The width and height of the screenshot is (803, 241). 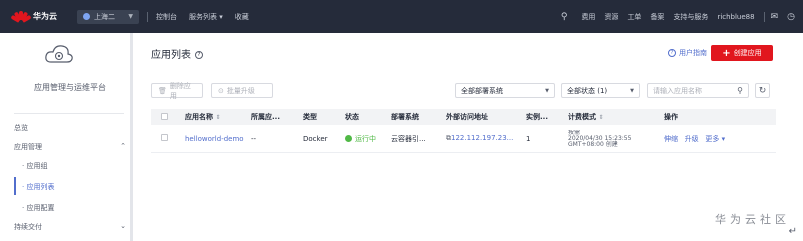 What do you see at coordinates (792, 231) in the screenshot?
I see `return-arrow-icon: ↵` at bounding box center [792, 231].